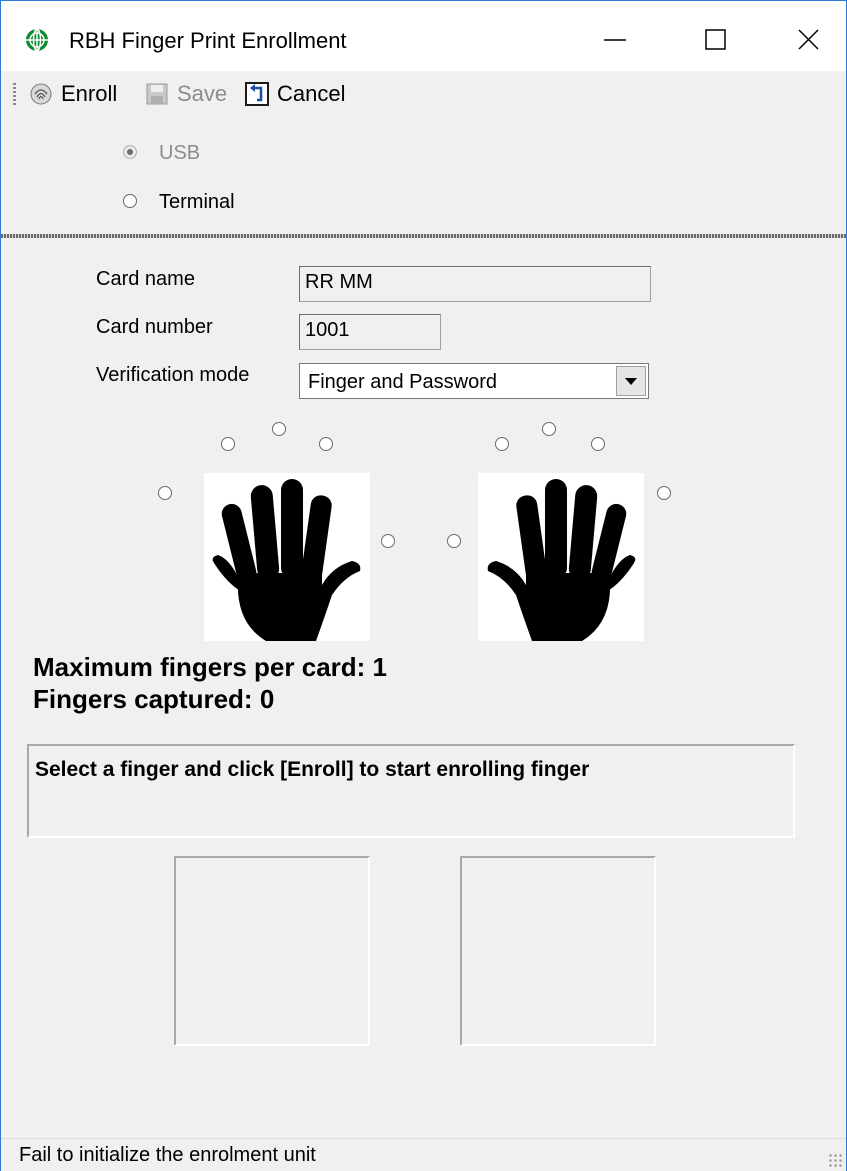  Describe the element at coordinates (370, 332) in the screenshot. I see `card-number-field: 1001` at that location.